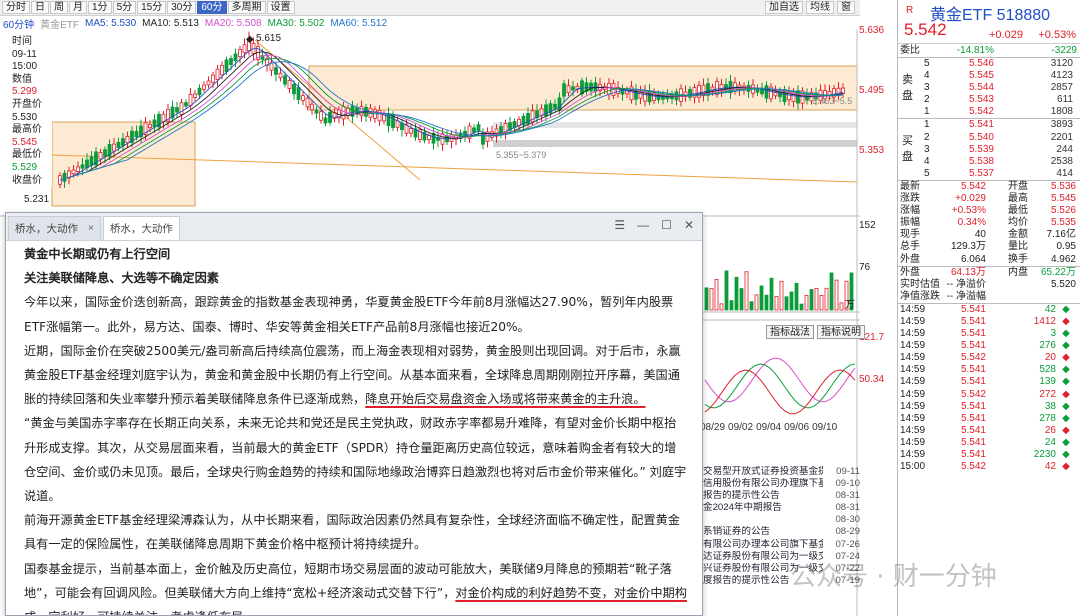 This screenshot has width=1080, height=616. I want to click on level-volume: 3120, so click(1061, 63).